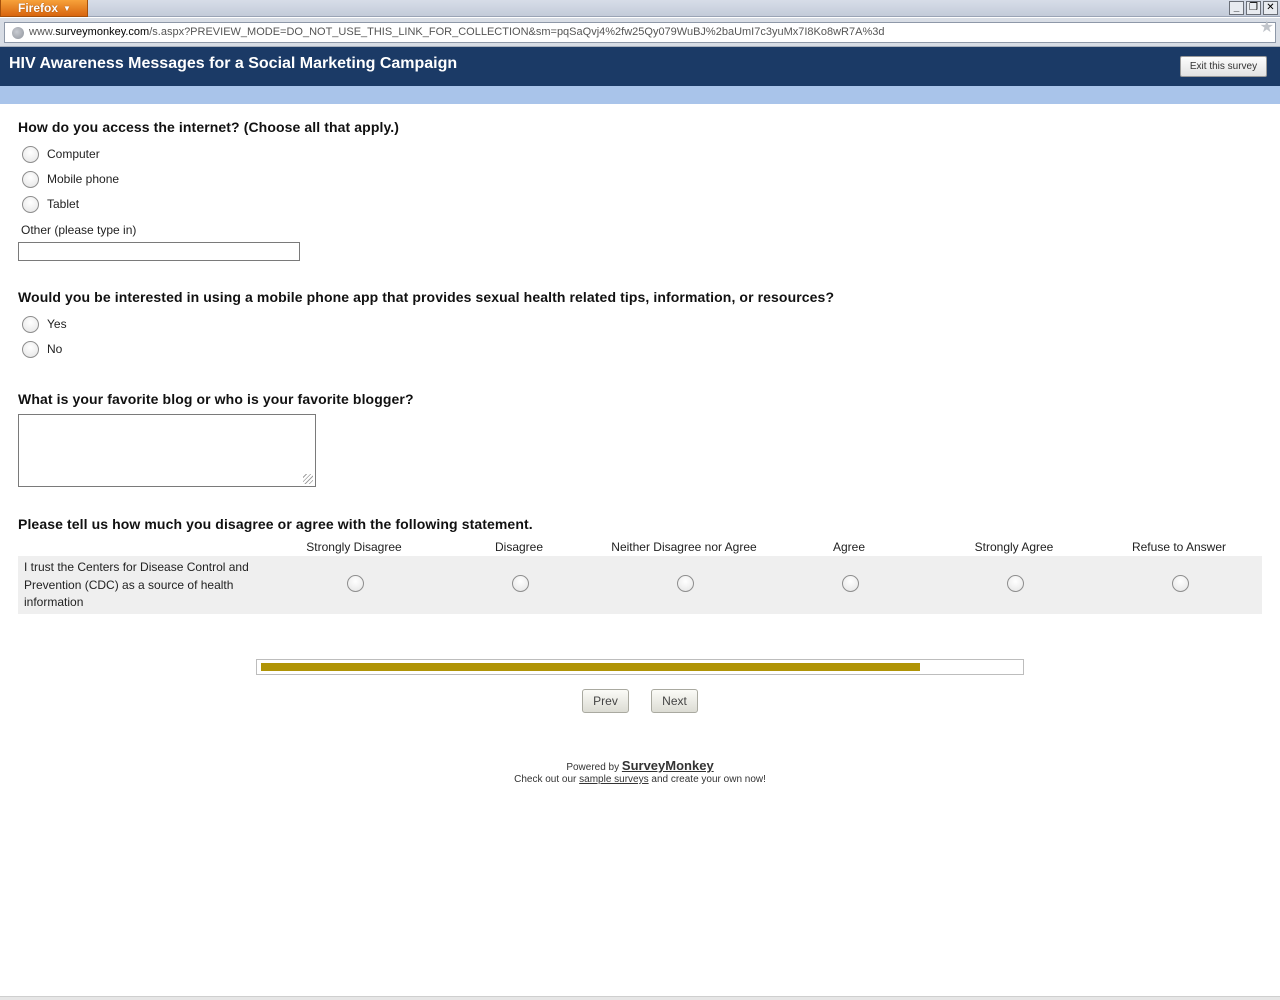 This screenshot has width=1280, height=1000. What do you see at coordinates (520, 583) in the screenshot?
I see `radio-disagree` at bounding box center [520, 583].